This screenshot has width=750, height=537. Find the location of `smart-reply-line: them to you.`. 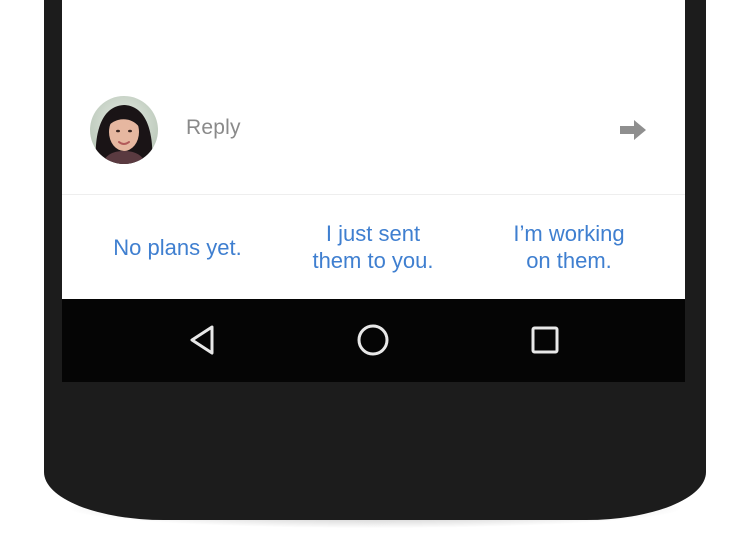

smart-reply-line: them to you. is located at coordinates (373, 260).